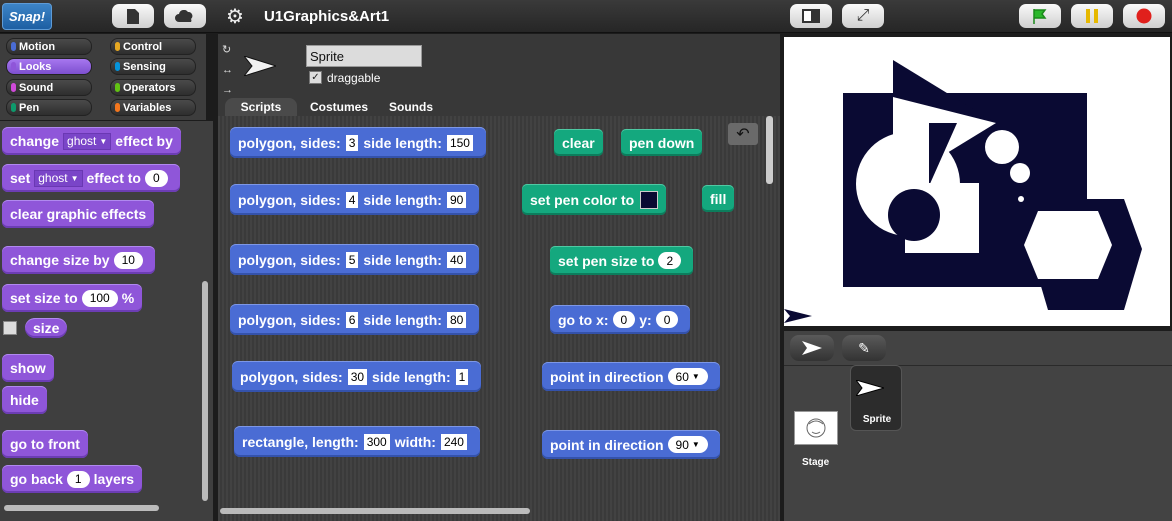 The image size is (1172, 521). What do you see at coordinates (227, 50) in the screenshot?
I see `rotate-all-around-icon: ↻` at bounding box center [227, 50].